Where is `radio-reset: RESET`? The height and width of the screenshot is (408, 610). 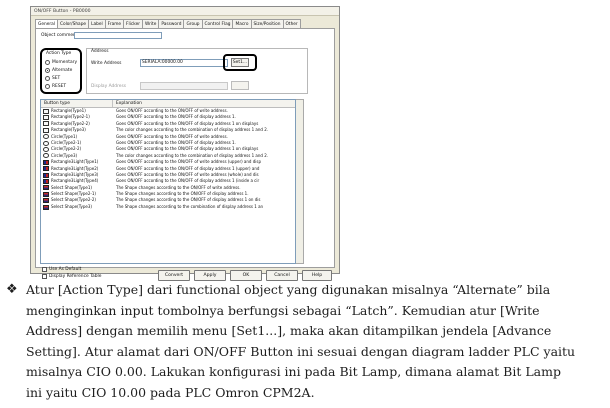
radio-reset: RESET is located at coordinates (55, 86).